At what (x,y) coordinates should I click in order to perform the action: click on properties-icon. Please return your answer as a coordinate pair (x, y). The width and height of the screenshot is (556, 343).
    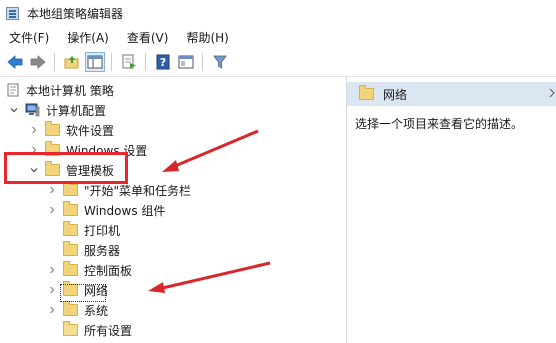
    Looking at the image, I should click on (186, 62).